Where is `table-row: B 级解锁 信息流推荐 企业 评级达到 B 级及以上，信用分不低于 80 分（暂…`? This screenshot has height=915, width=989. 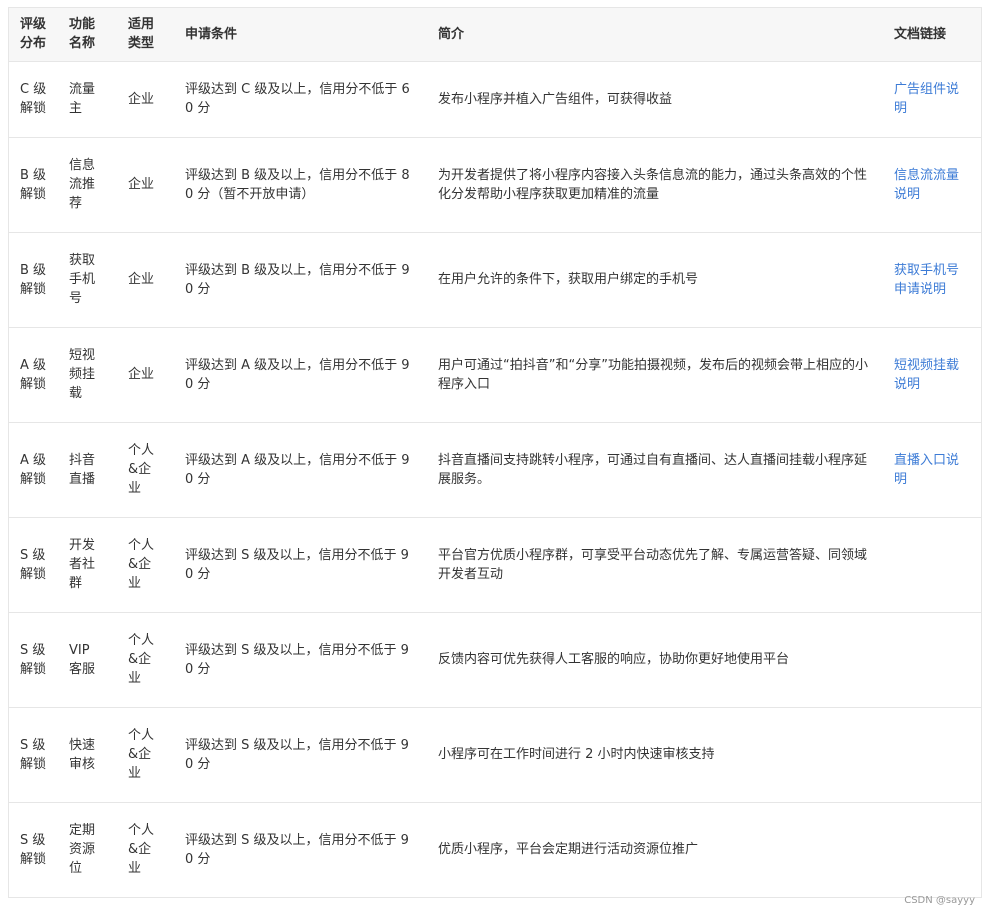
table-row: B 级解锁 信息流推荐 企业 评级达到 B 级及以上，信用分不低于 80 分（暂… is located at coordinates (495, 184).